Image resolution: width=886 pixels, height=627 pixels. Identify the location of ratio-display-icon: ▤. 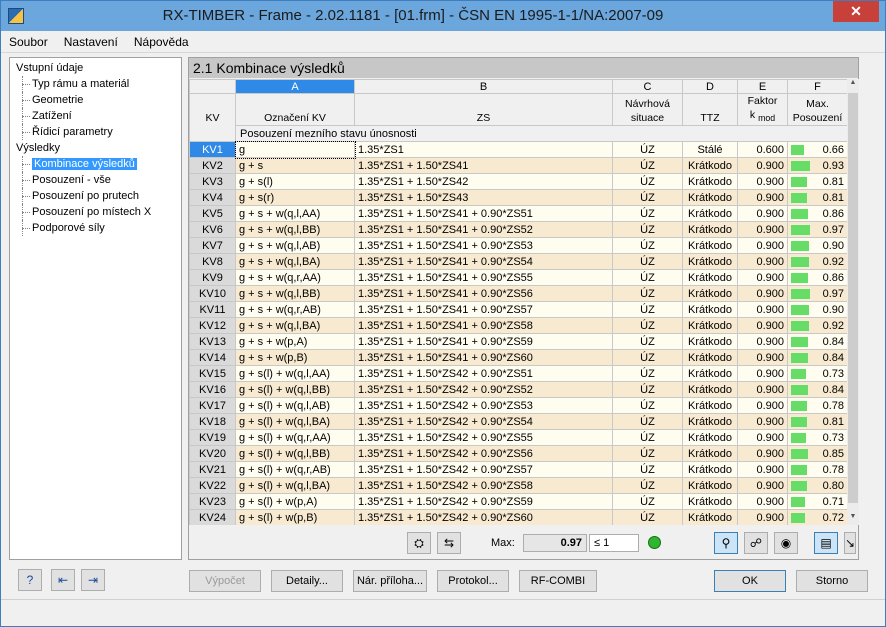
(826, 543).